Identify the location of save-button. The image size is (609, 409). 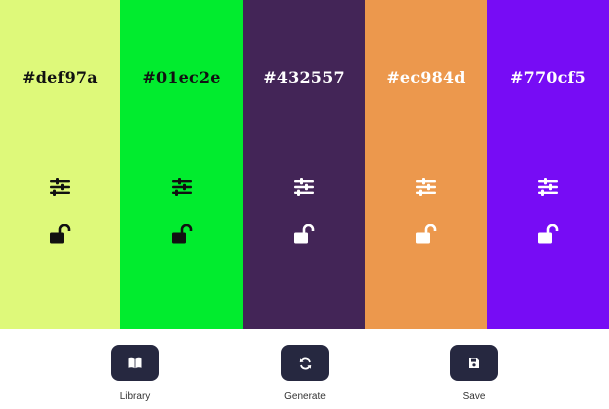
(474, 363).